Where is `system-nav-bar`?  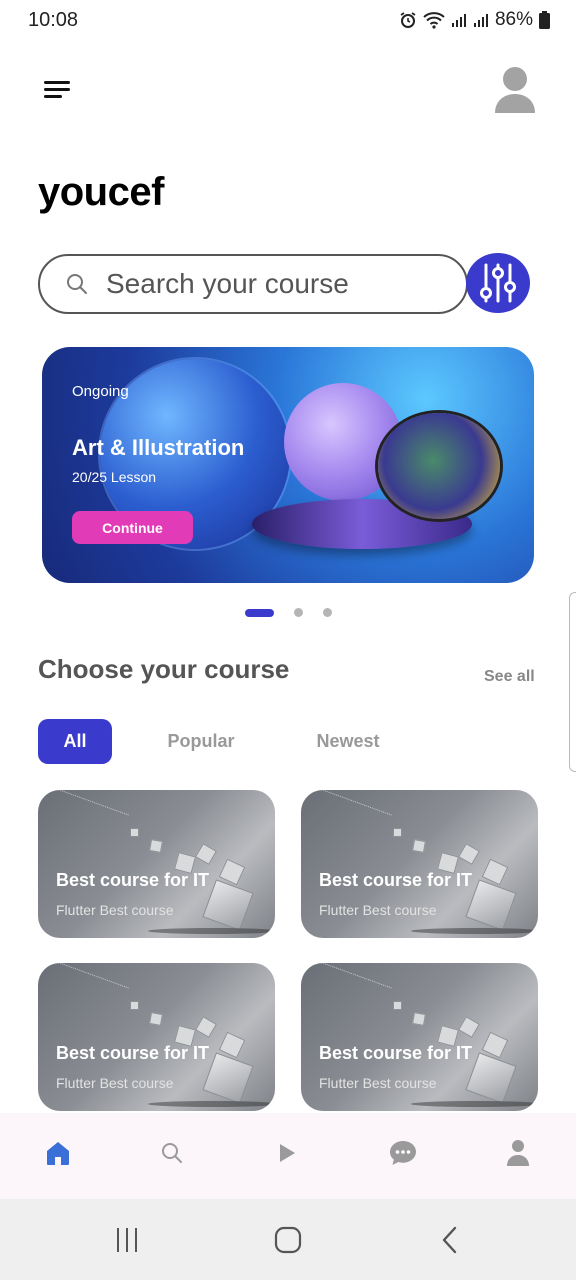 system-nav-bar is located at coordinates (288, 1239).